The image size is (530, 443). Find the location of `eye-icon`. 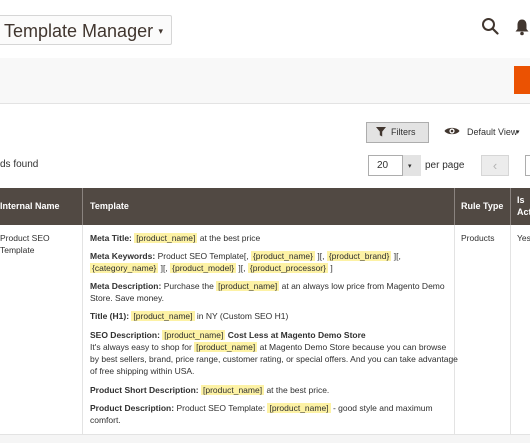

eye-icon is located at coordinates (452, 131).